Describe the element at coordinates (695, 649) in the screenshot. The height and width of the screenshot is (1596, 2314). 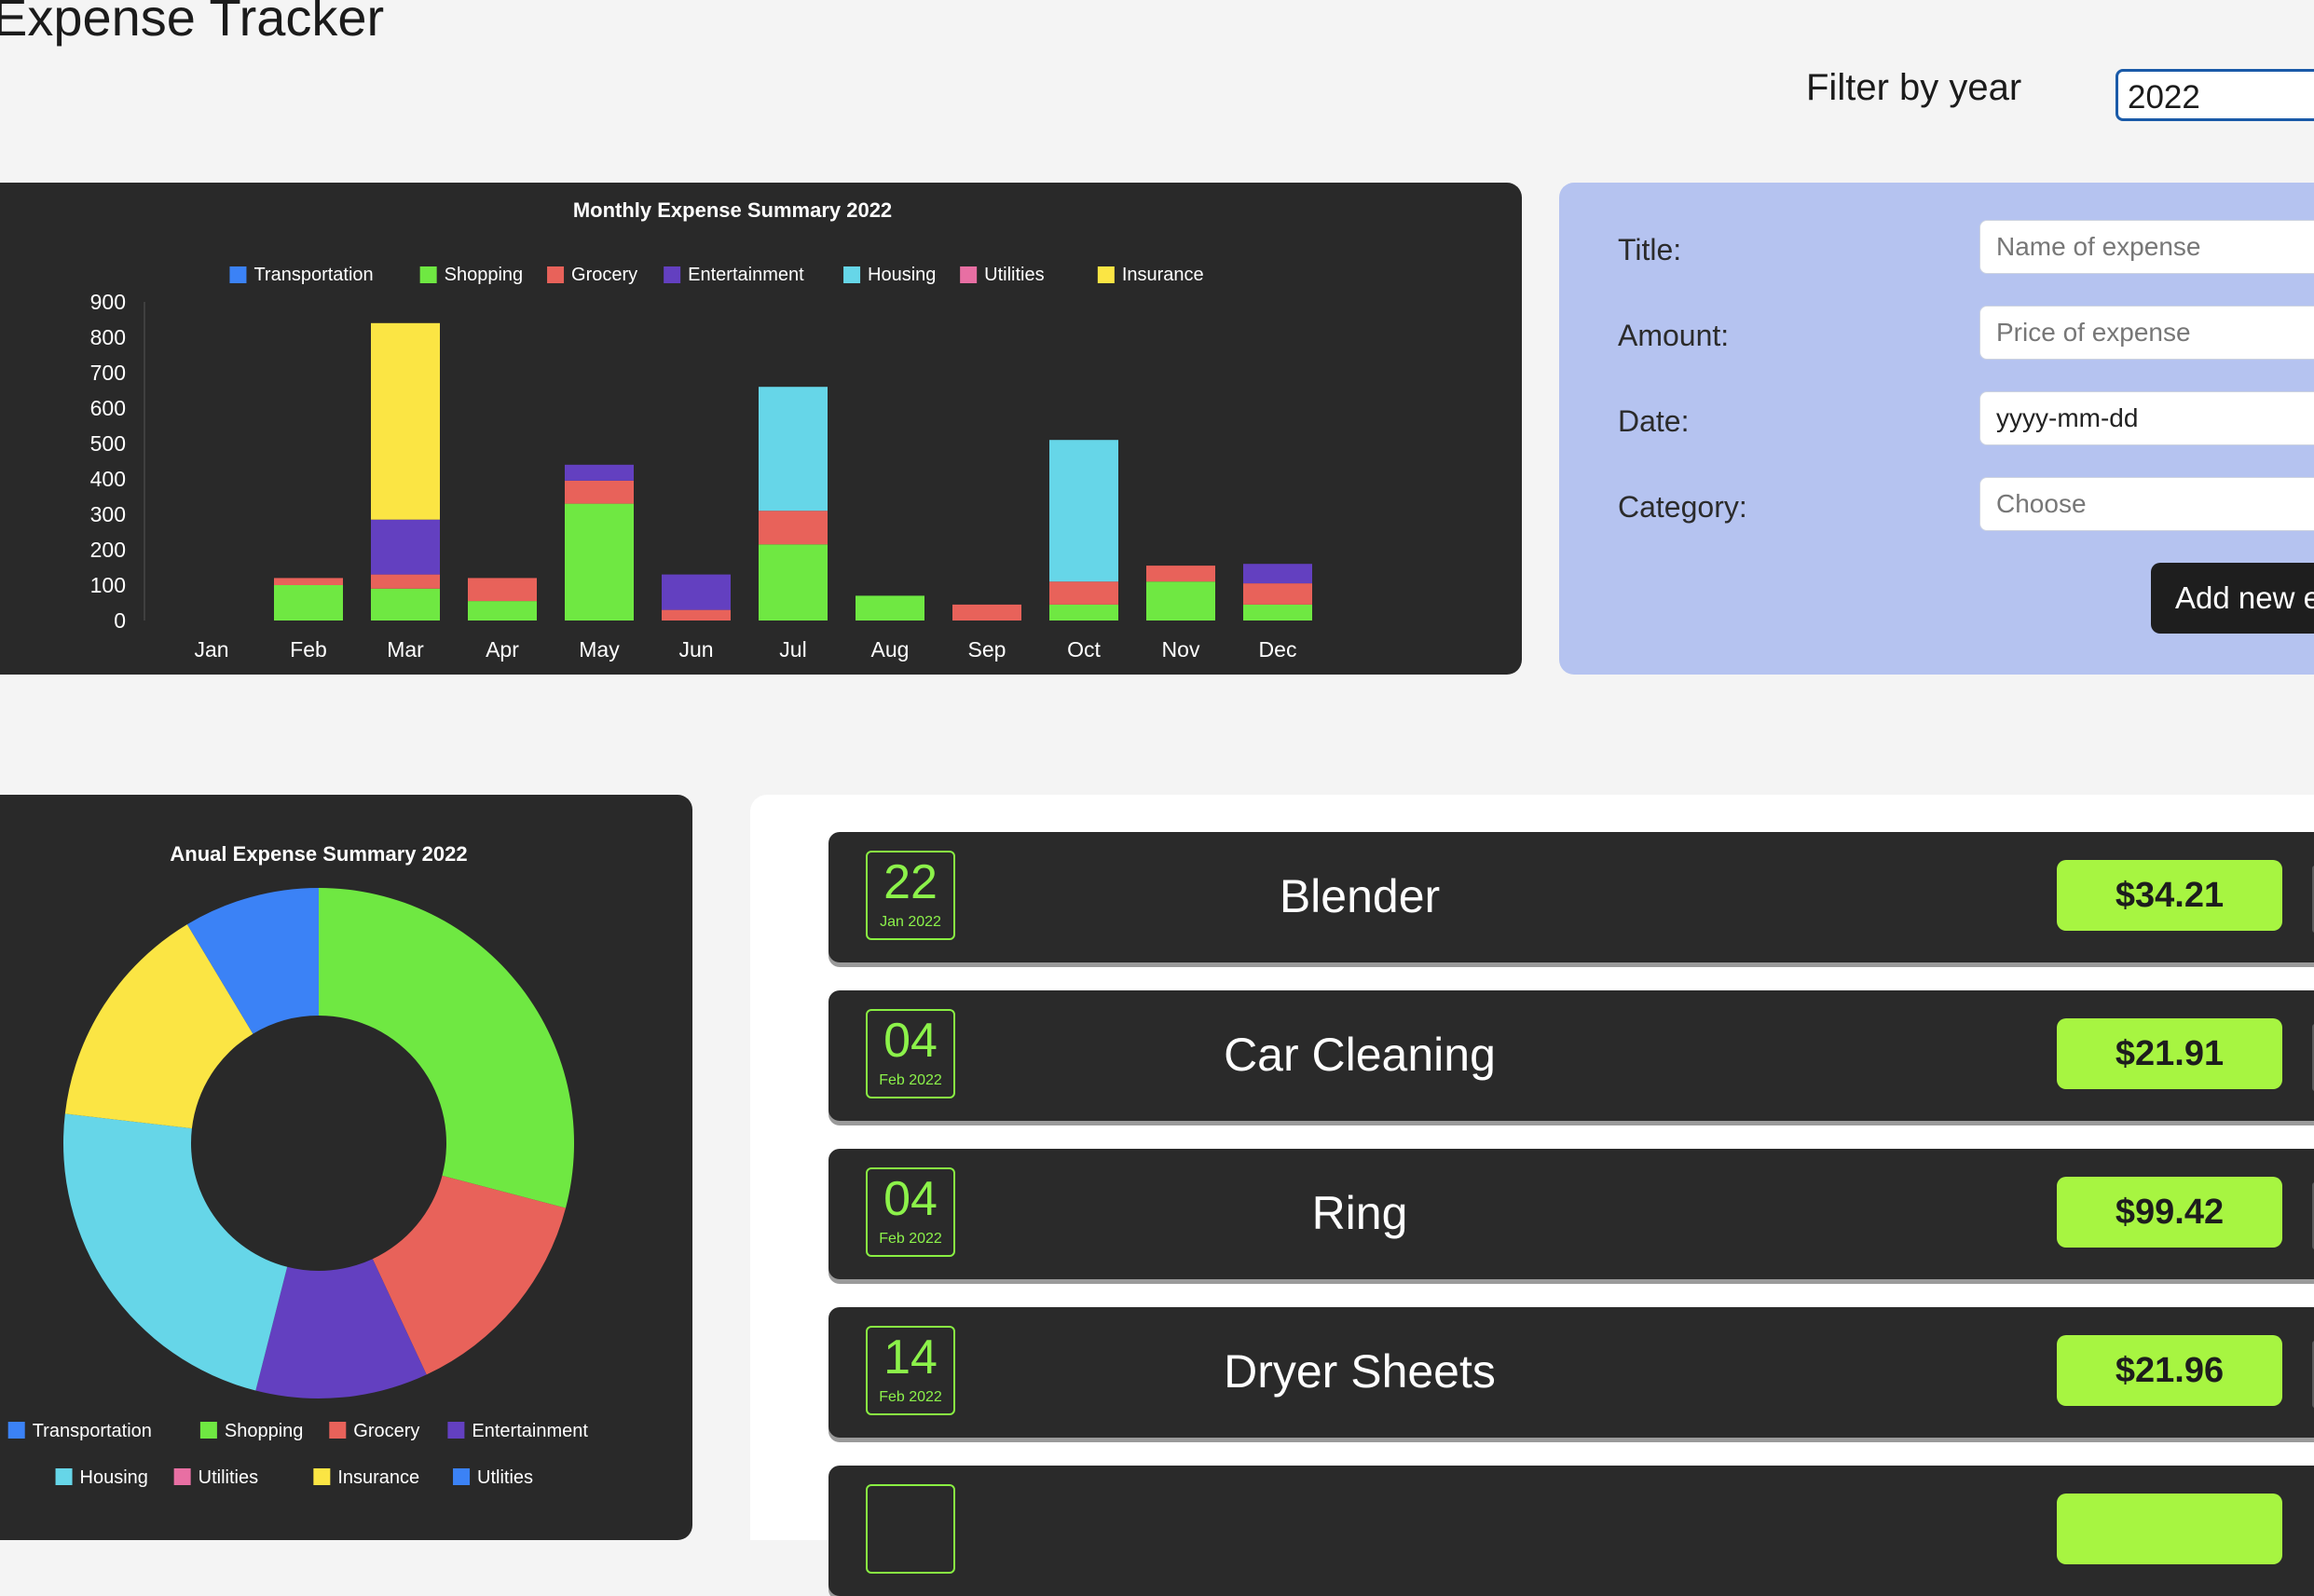
I see `x-tick-label: Jun` at that location.